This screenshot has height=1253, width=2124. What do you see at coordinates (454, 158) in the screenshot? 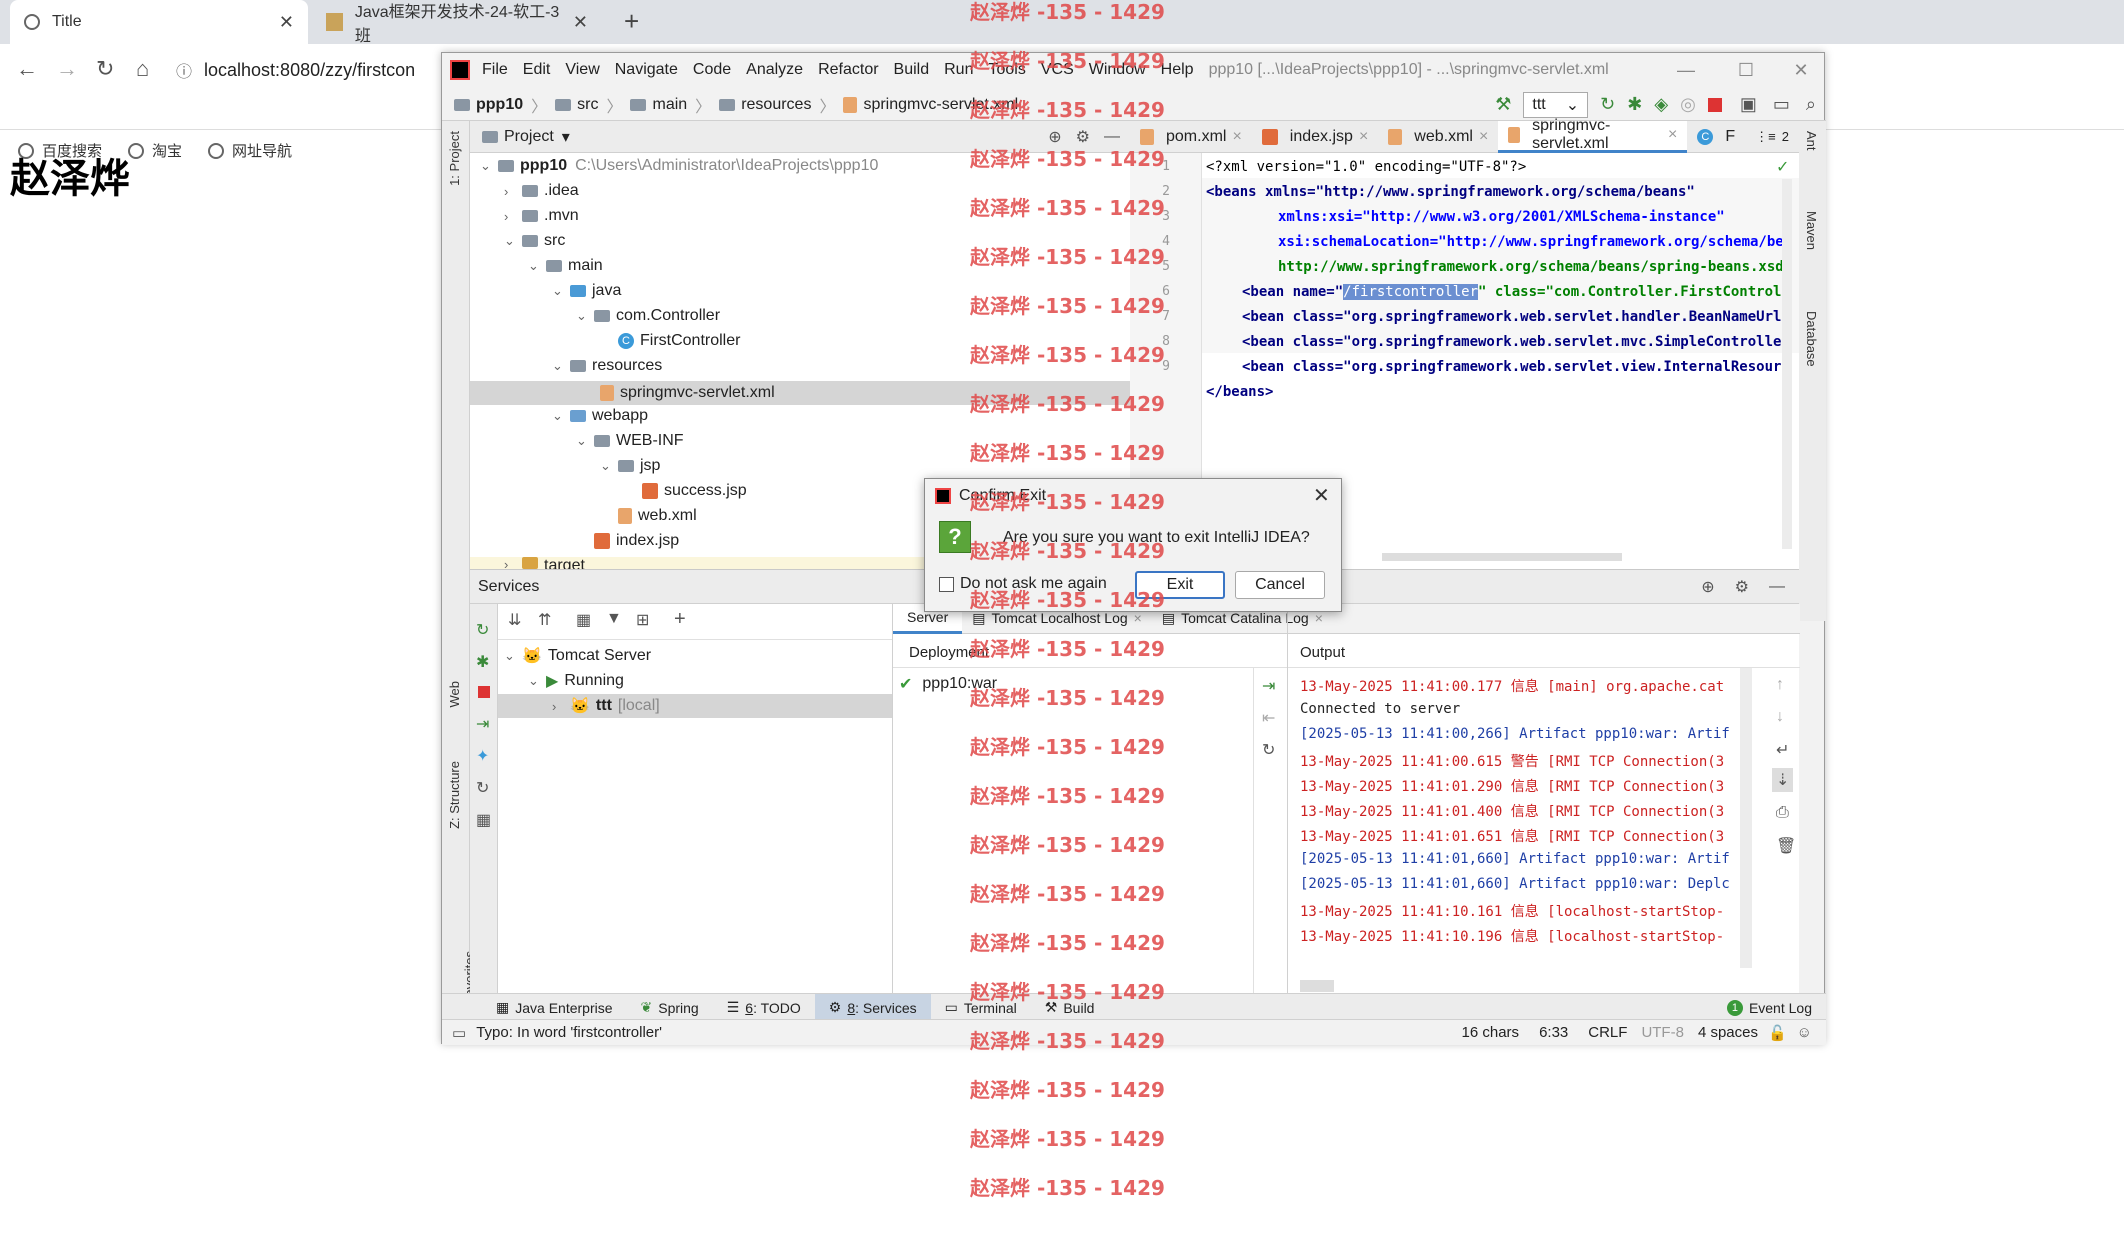
I see `tool-project: 1: Project` at bounding box center [454, 158].